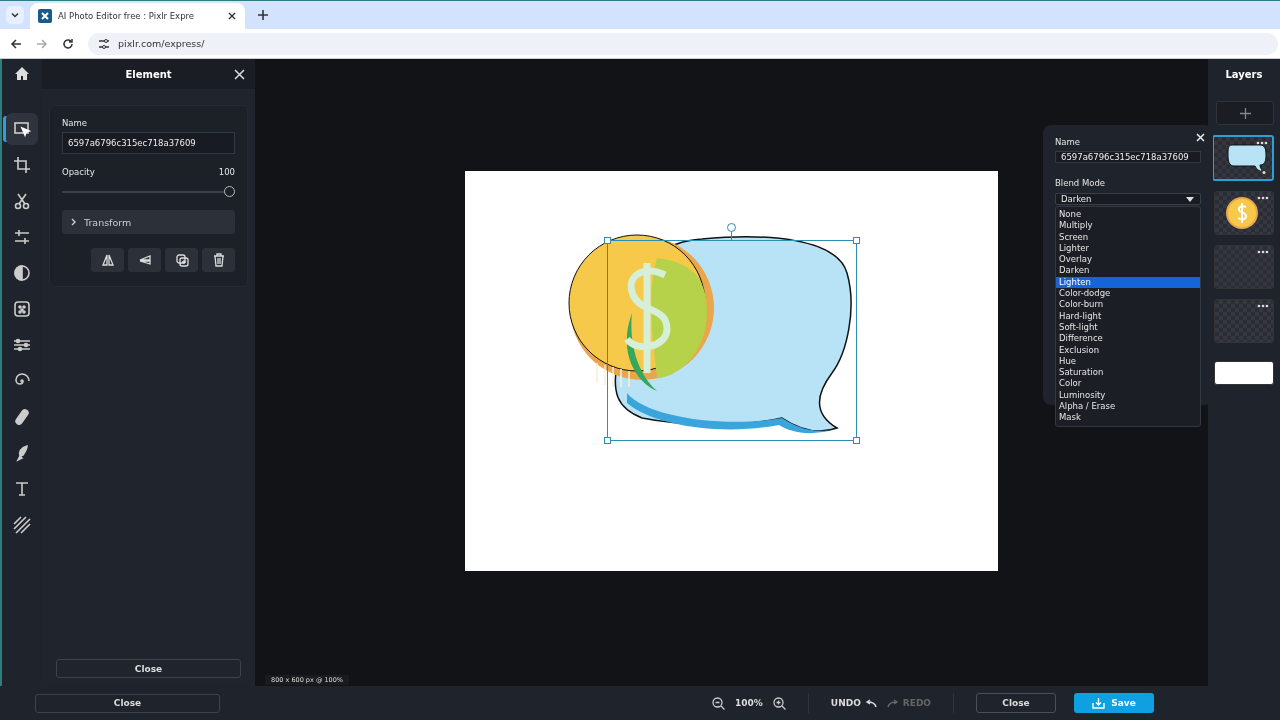  Describe the element at coordinates (1128, 316) in the screenshot. I see `blend-mode-option: Hard-light` at that location.